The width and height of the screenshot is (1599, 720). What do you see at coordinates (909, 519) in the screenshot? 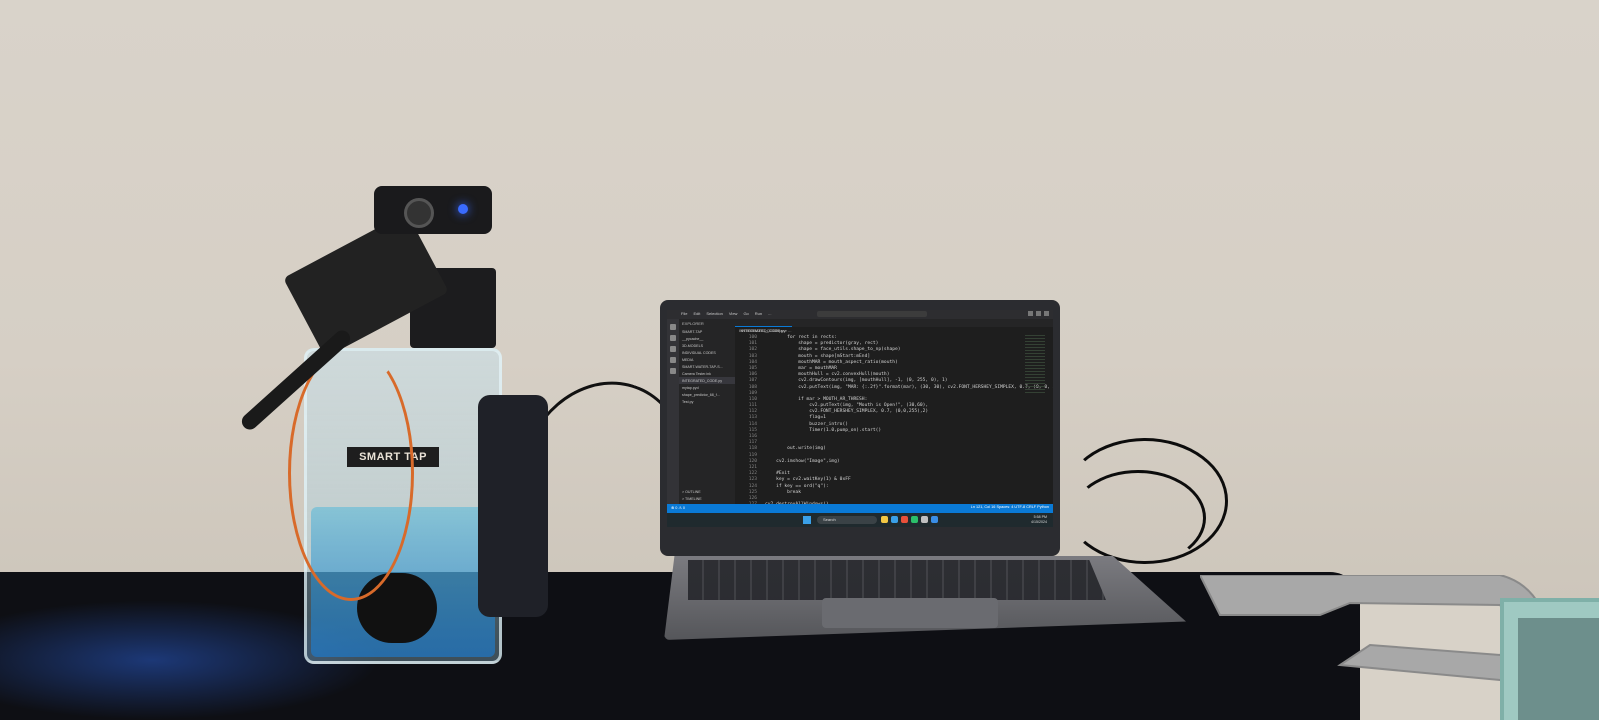
I see `taskbar-apps` at bounding box center [909, 519].